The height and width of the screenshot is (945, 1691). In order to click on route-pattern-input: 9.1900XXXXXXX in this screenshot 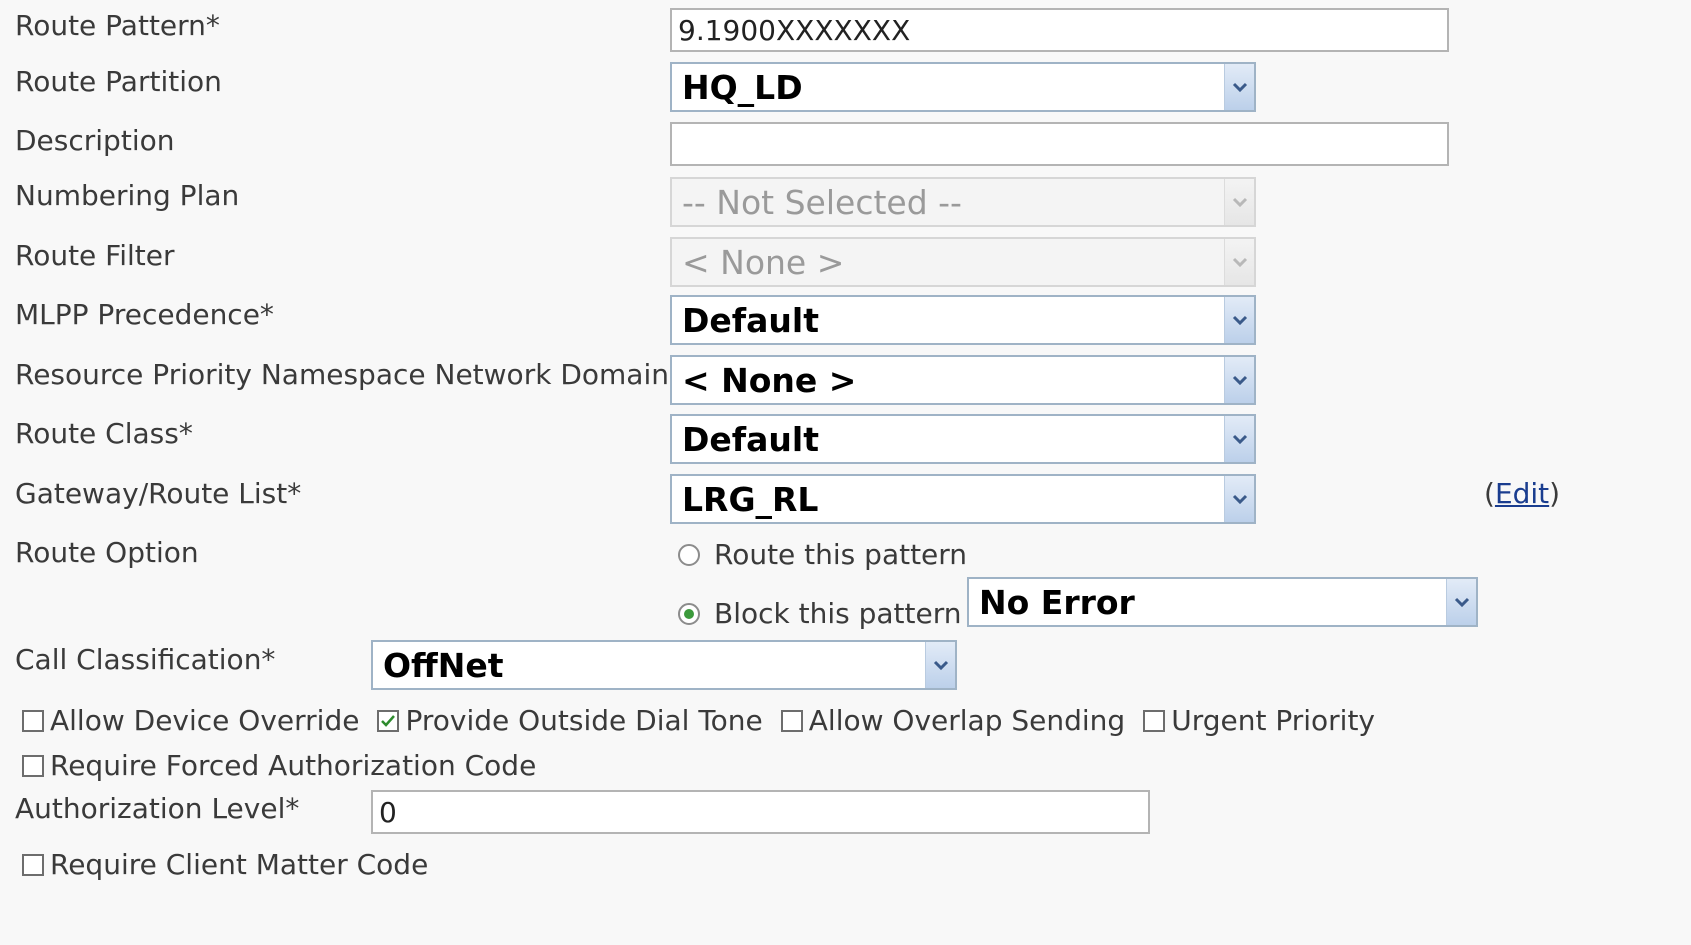, I will do `click(1059, 30)`.